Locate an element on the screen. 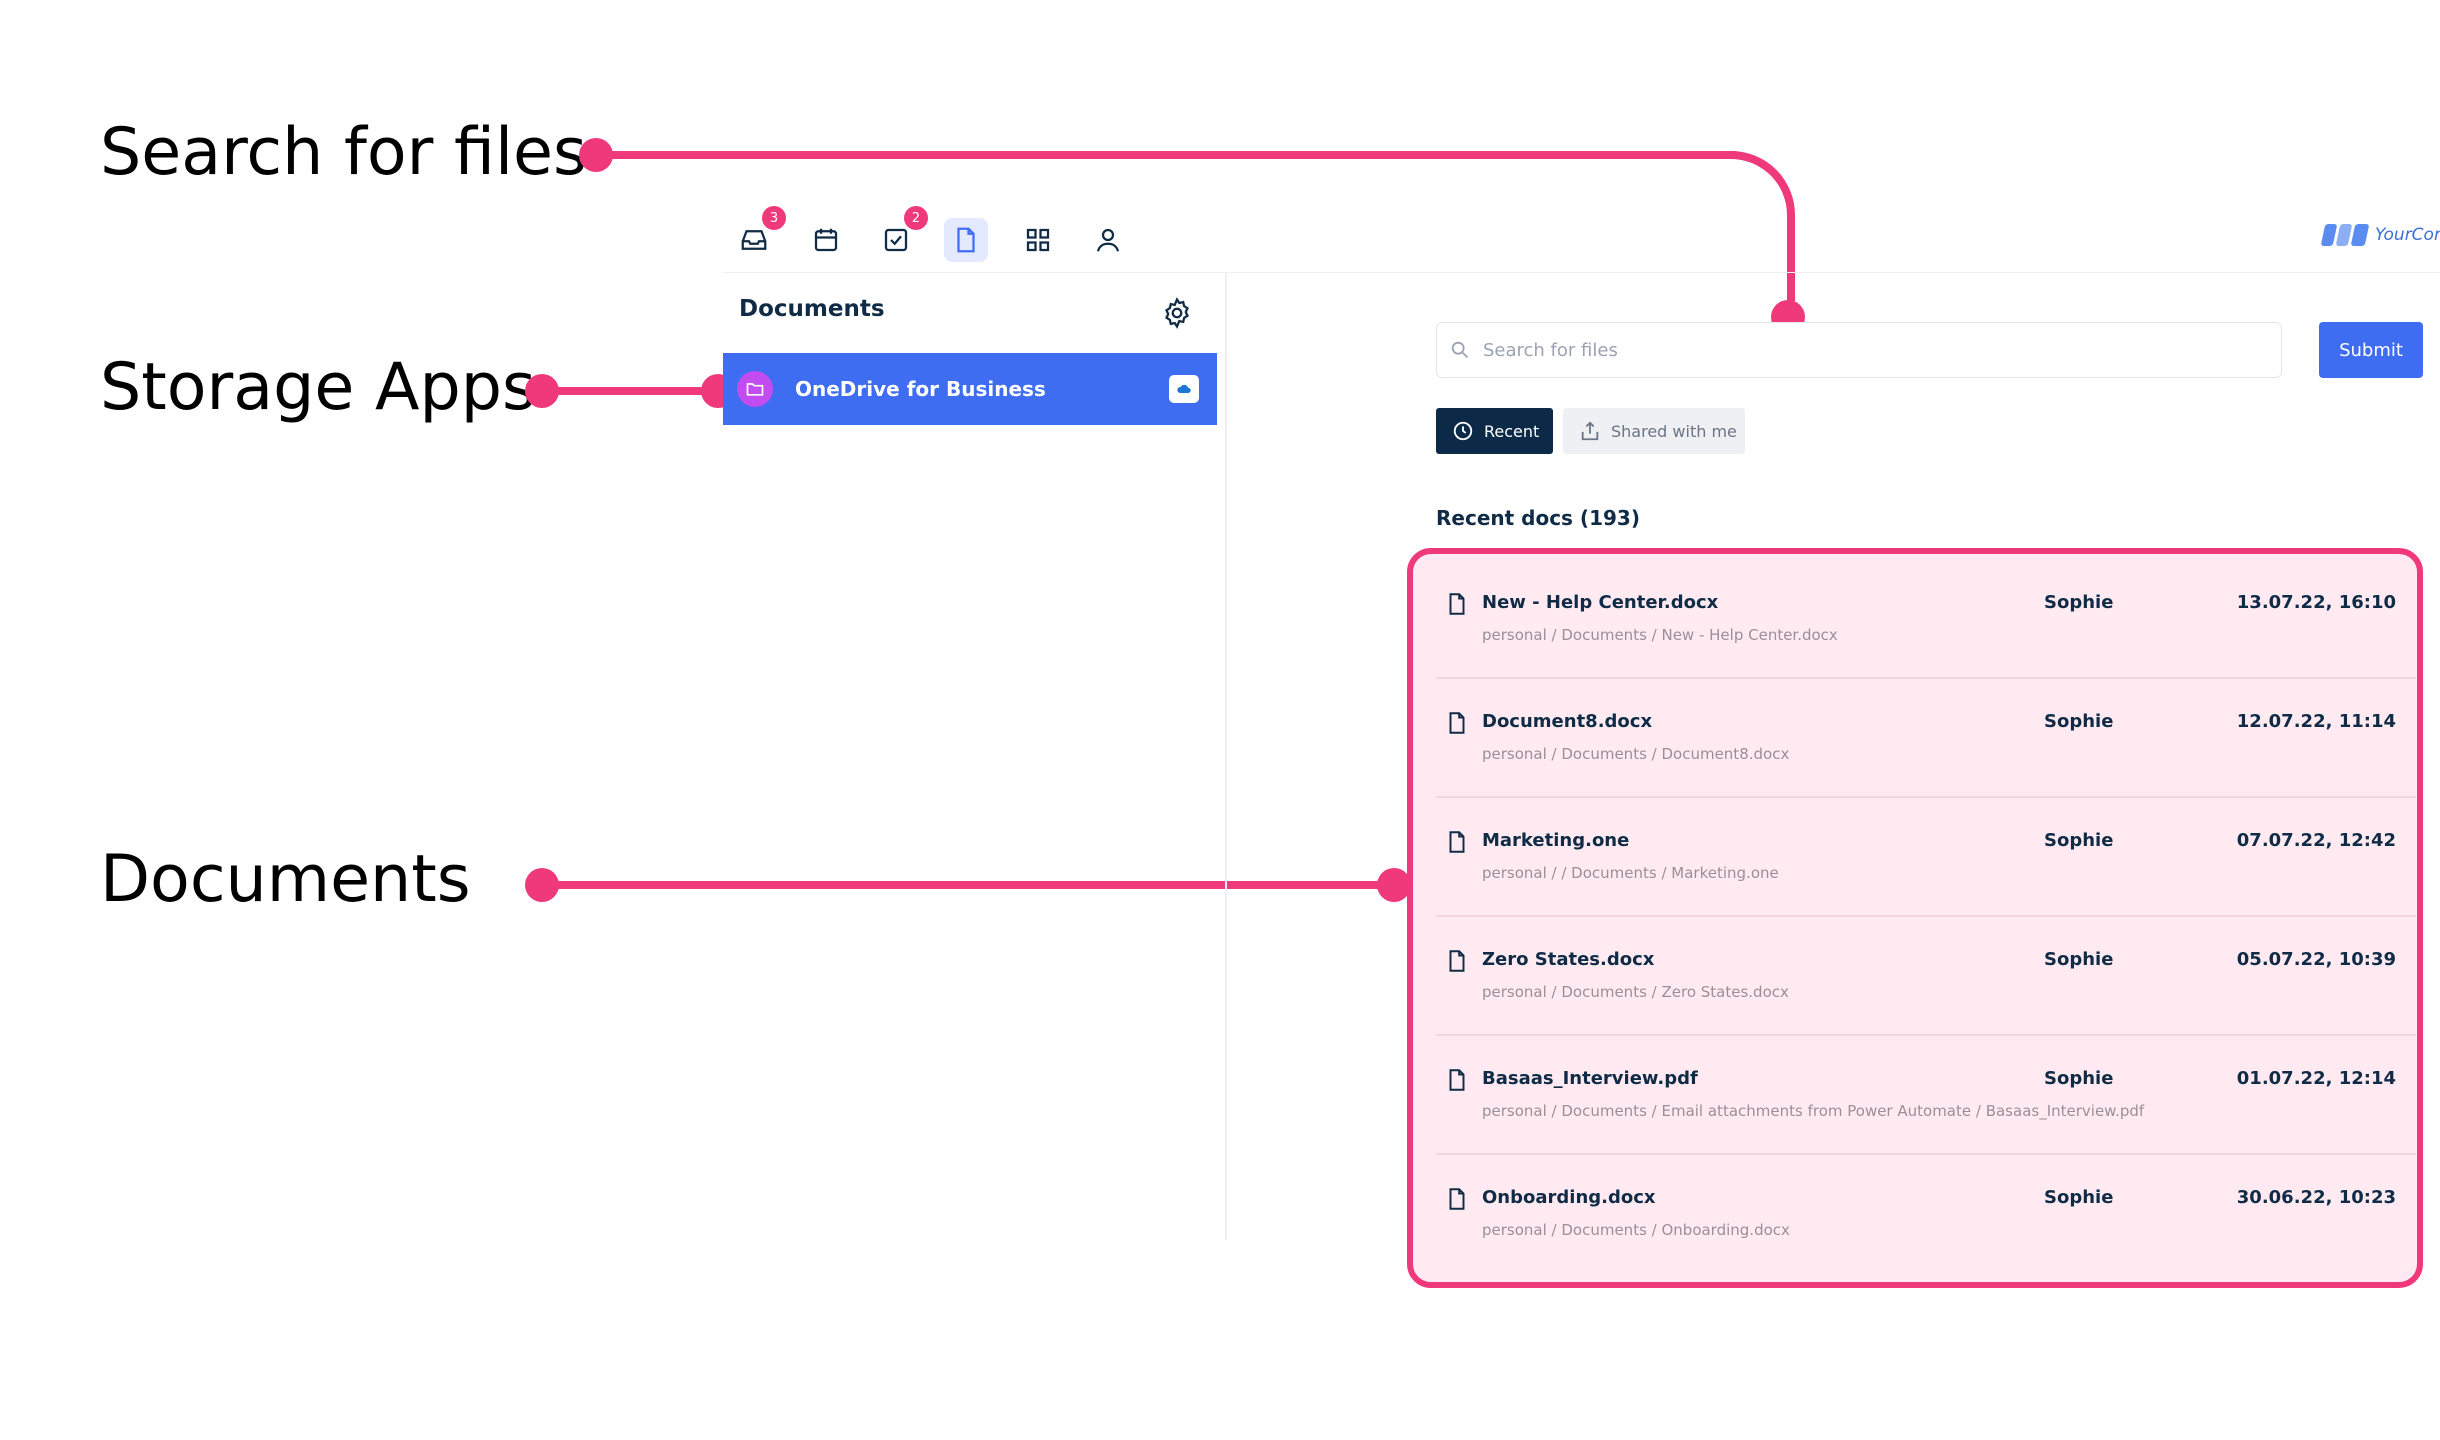  document-path: personal / Documents / Zero States.docx is located at coordinates (1635, 992).